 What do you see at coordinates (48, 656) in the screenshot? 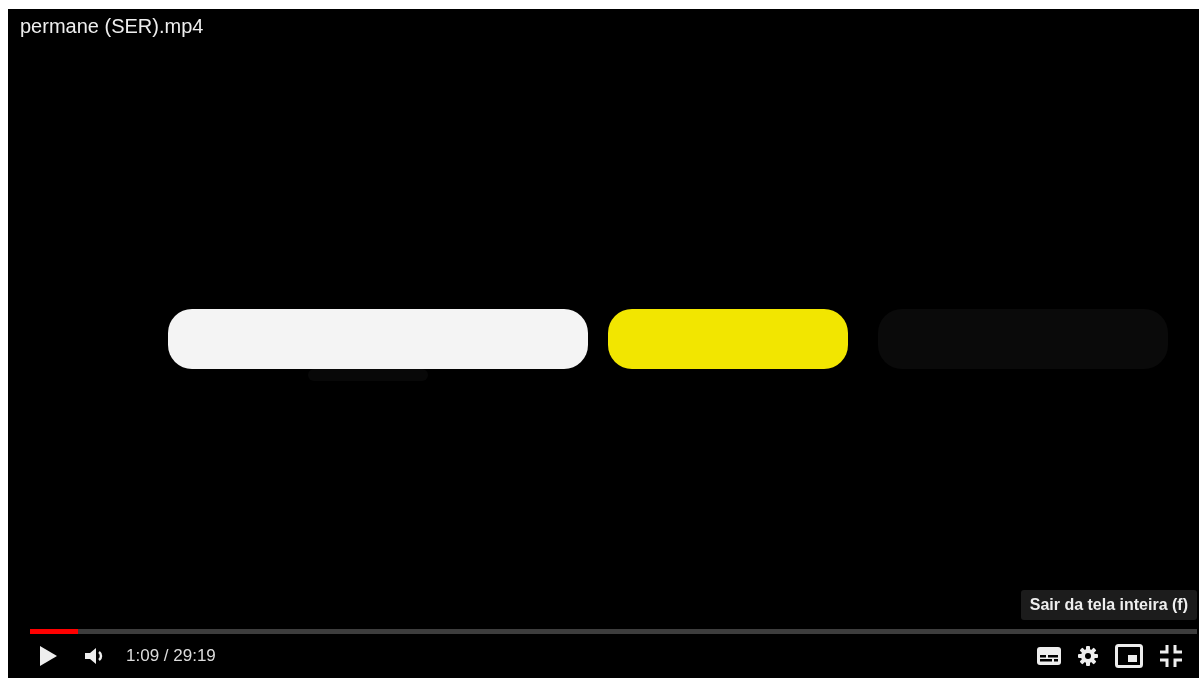
I see `play-button` at bounding box center [48, 656].